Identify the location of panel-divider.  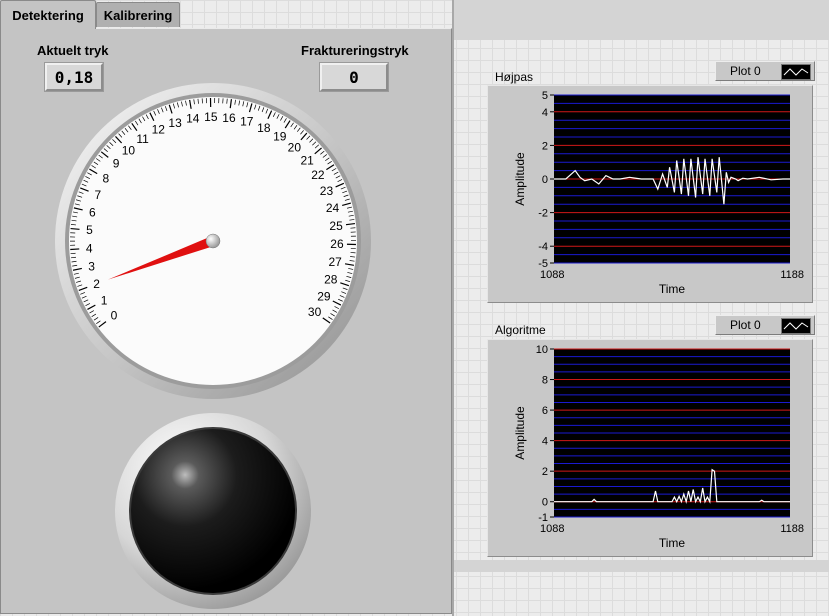
(453, 308).